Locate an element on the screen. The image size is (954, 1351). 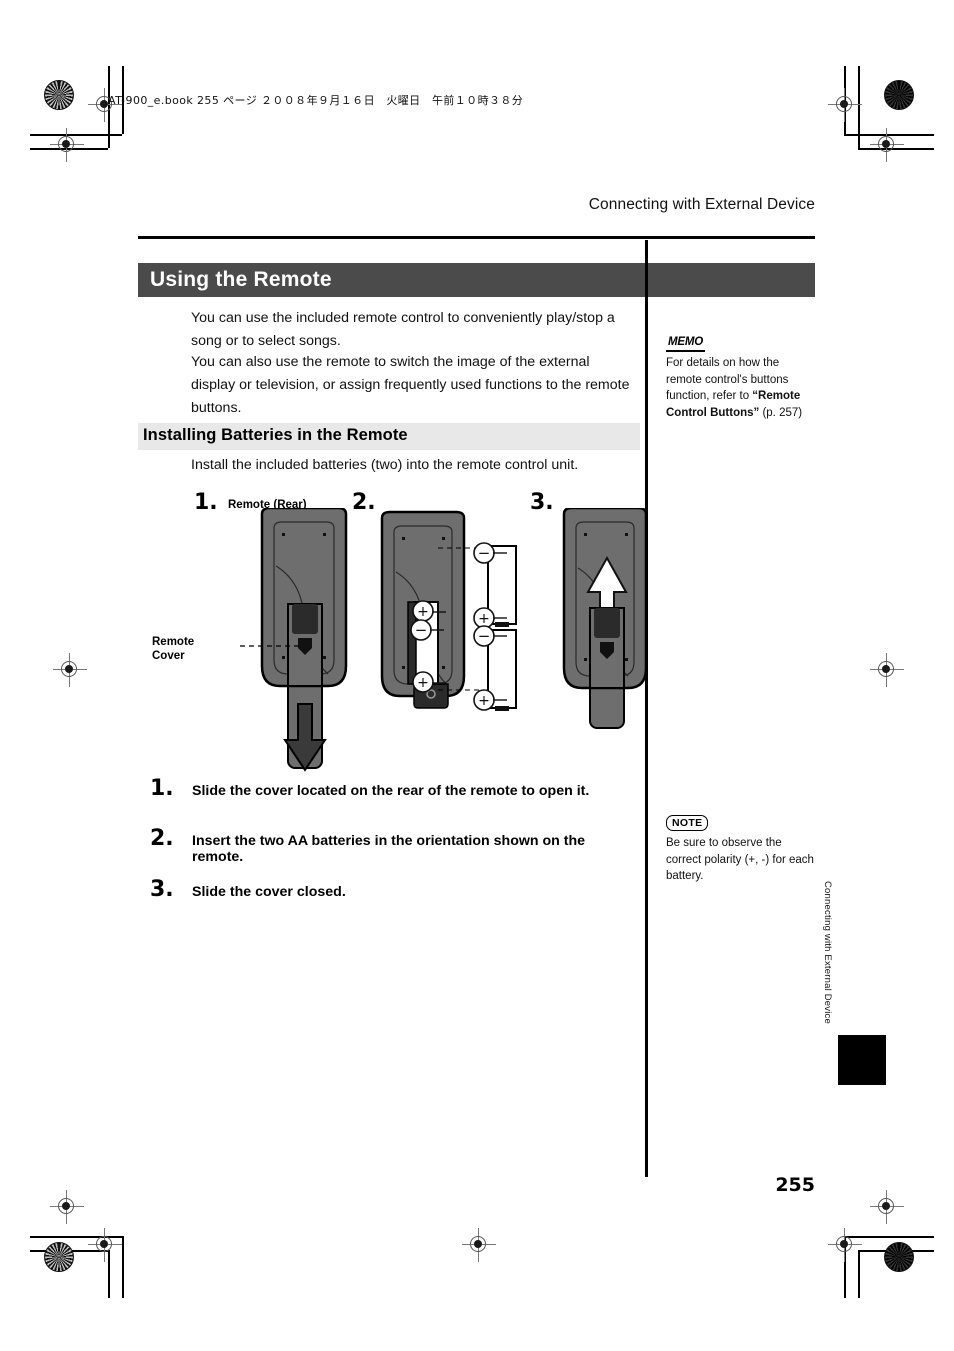
registration-mark-left-lower is located at coordinates (105, 1245).